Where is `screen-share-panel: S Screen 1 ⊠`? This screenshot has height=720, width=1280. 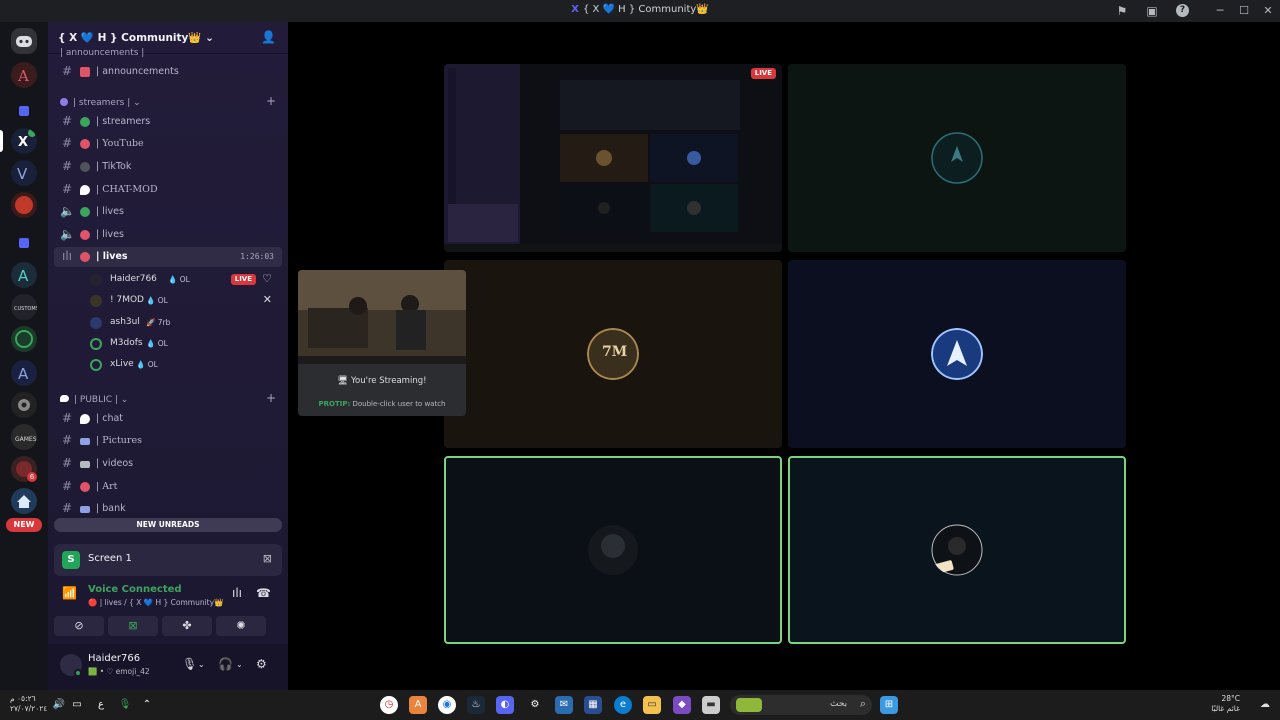
screen-share-panel: S Screen 1 ⊠ is located at coordinates (168, 560).